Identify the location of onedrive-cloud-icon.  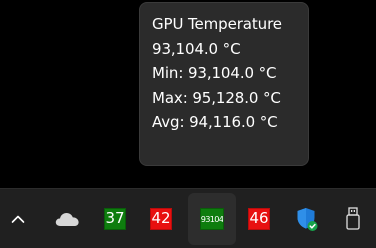
(67, 219).